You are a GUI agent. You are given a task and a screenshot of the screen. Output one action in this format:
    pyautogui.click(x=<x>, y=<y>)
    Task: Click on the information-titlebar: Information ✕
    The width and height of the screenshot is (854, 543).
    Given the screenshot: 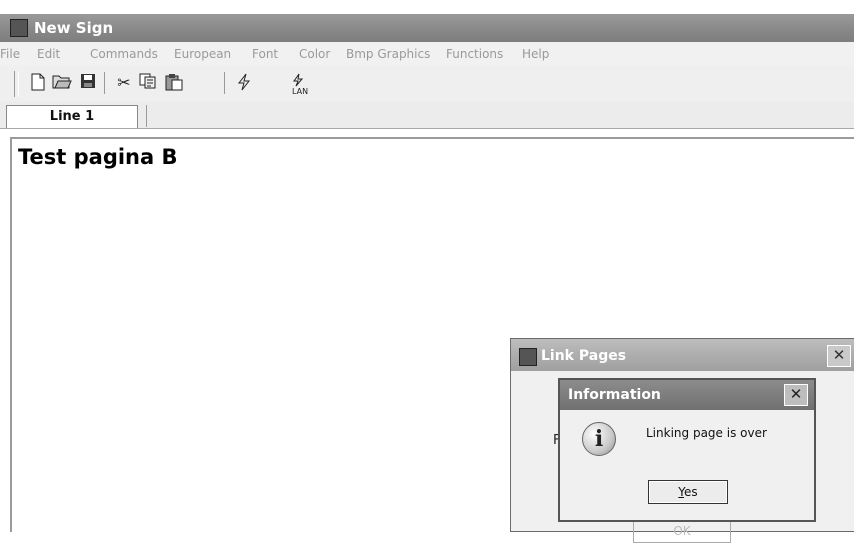 What is the action you would take?
    pyautogui.click(x=687, y=395)
    